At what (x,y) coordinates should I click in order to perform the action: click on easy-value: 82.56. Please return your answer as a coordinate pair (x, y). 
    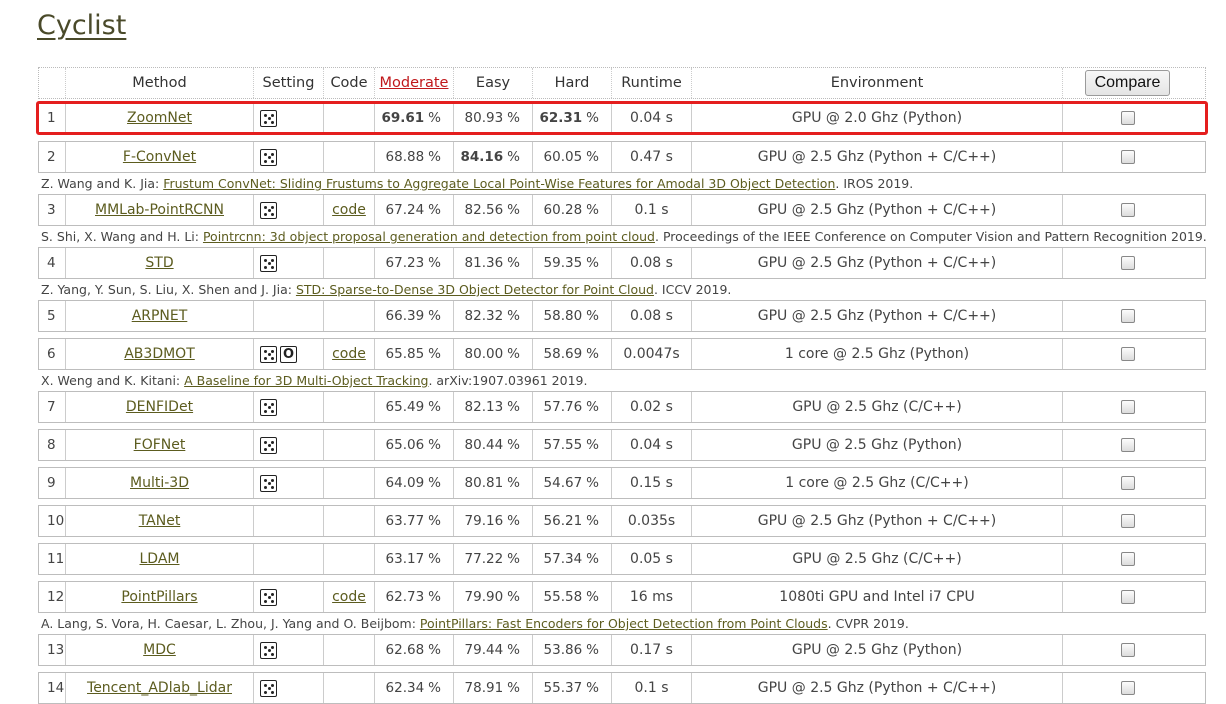
    Looking at the image, I should click on (484, 210).